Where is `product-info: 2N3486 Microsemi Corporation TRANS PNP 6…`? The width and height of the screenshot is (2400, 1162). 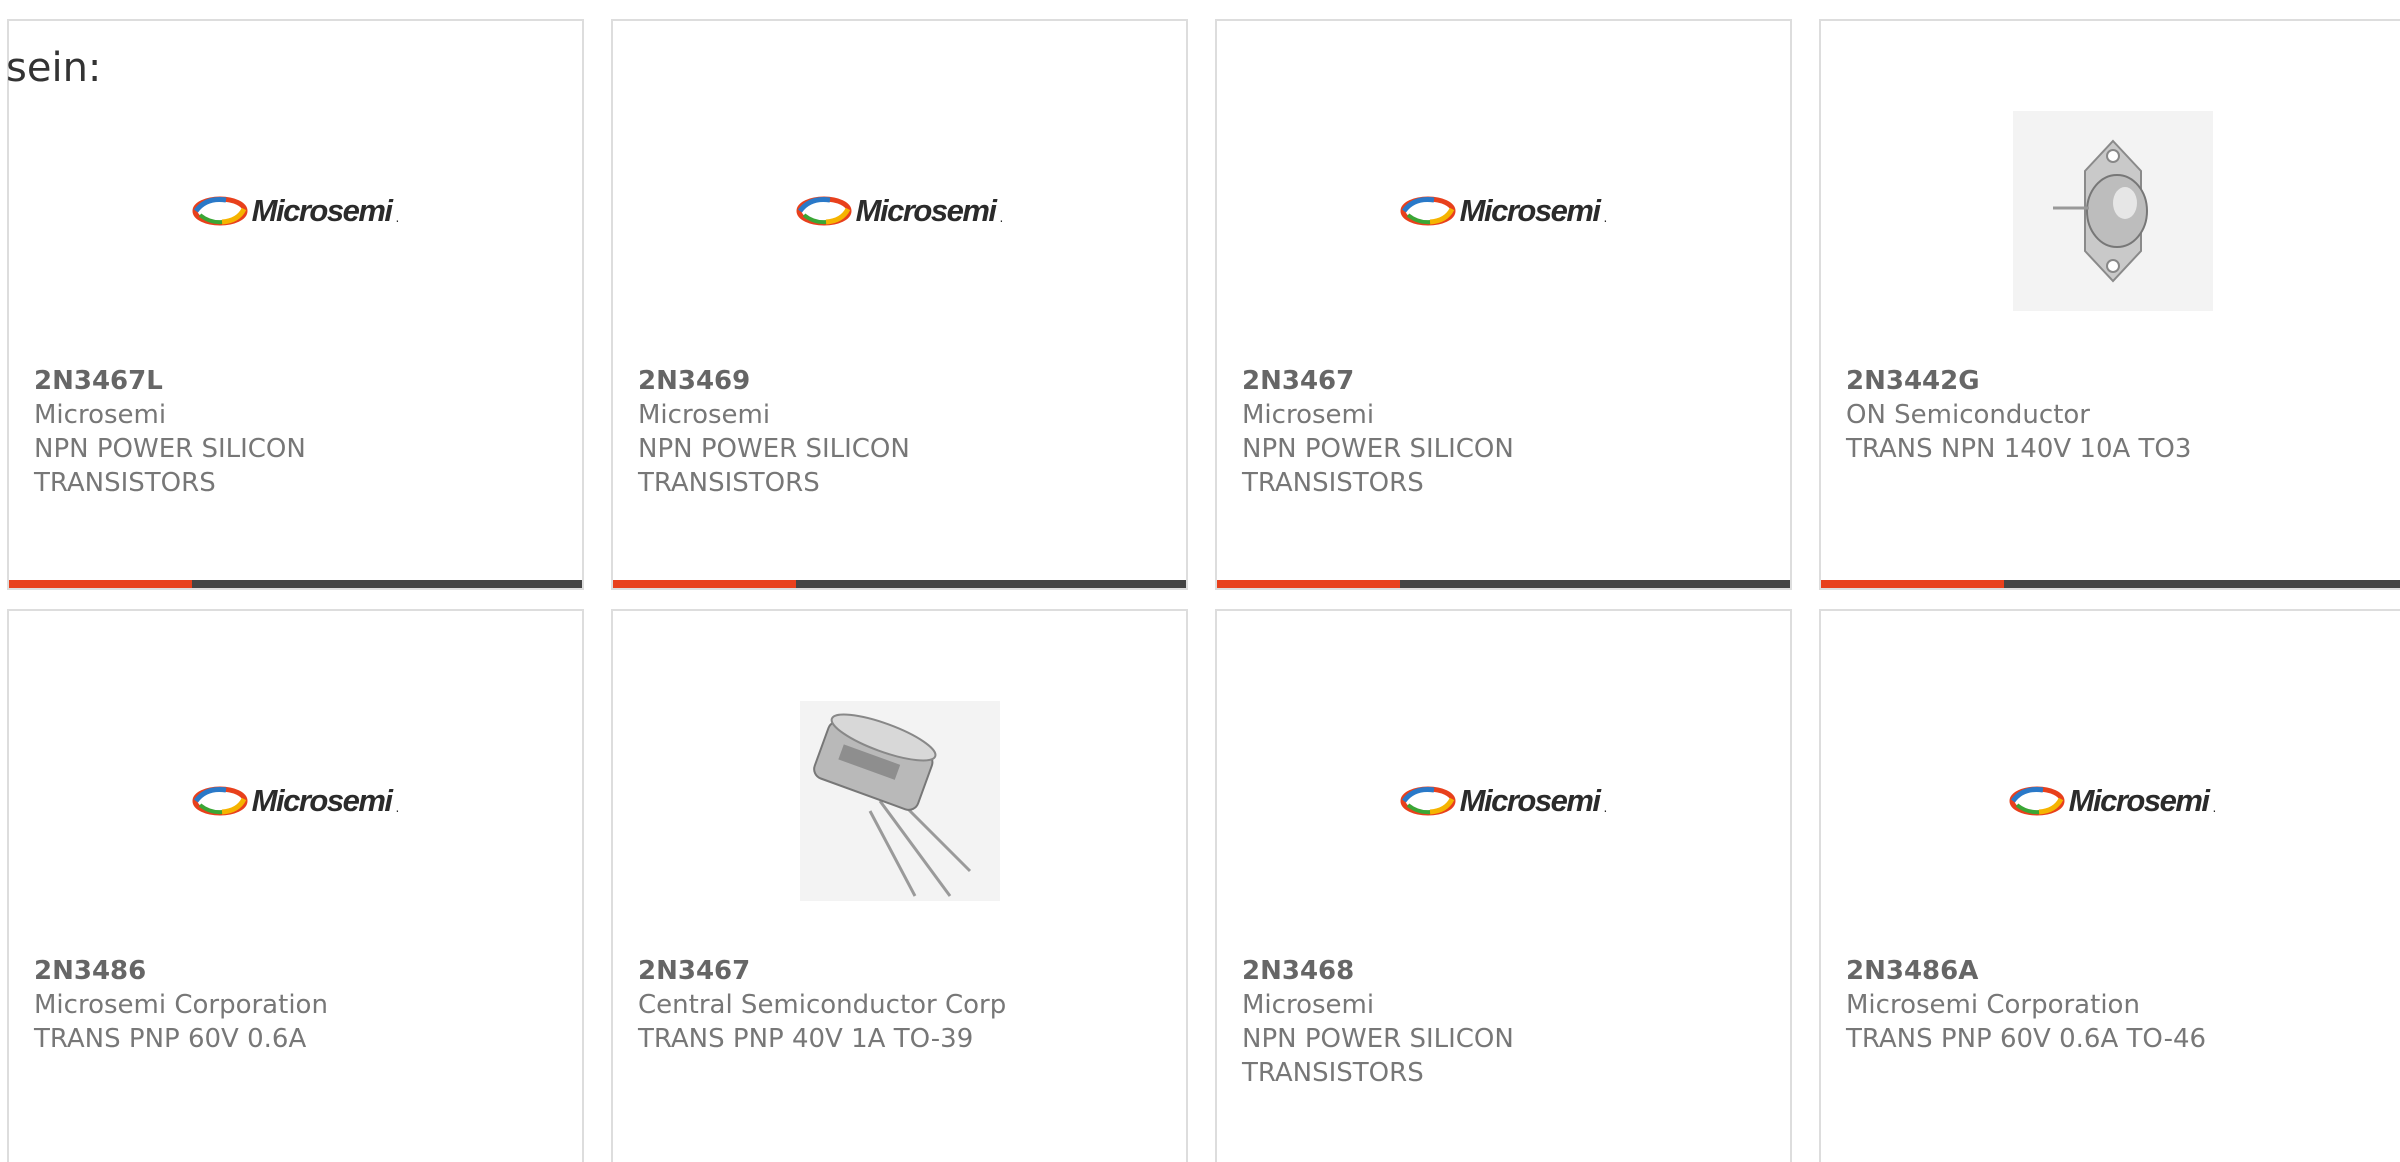 product-info: 2N3486 Microsemi Corporation TRANS PNP 6… is located at coordinates (298, 1005).